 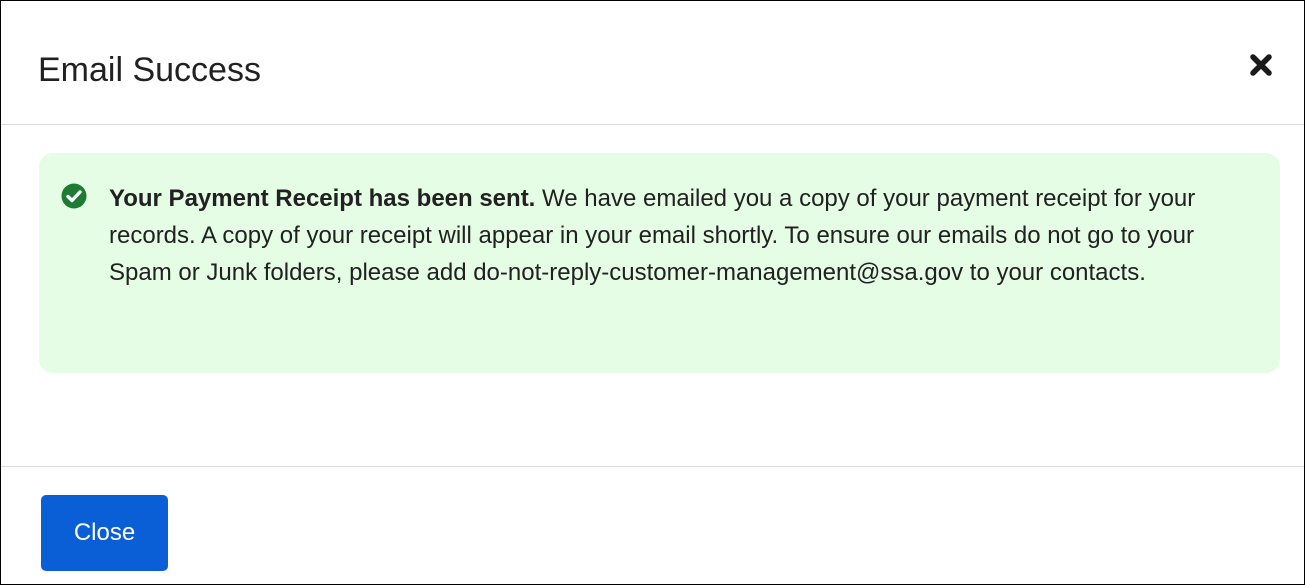 I want to click on close-x-icon, so click(x=1261, y=65).